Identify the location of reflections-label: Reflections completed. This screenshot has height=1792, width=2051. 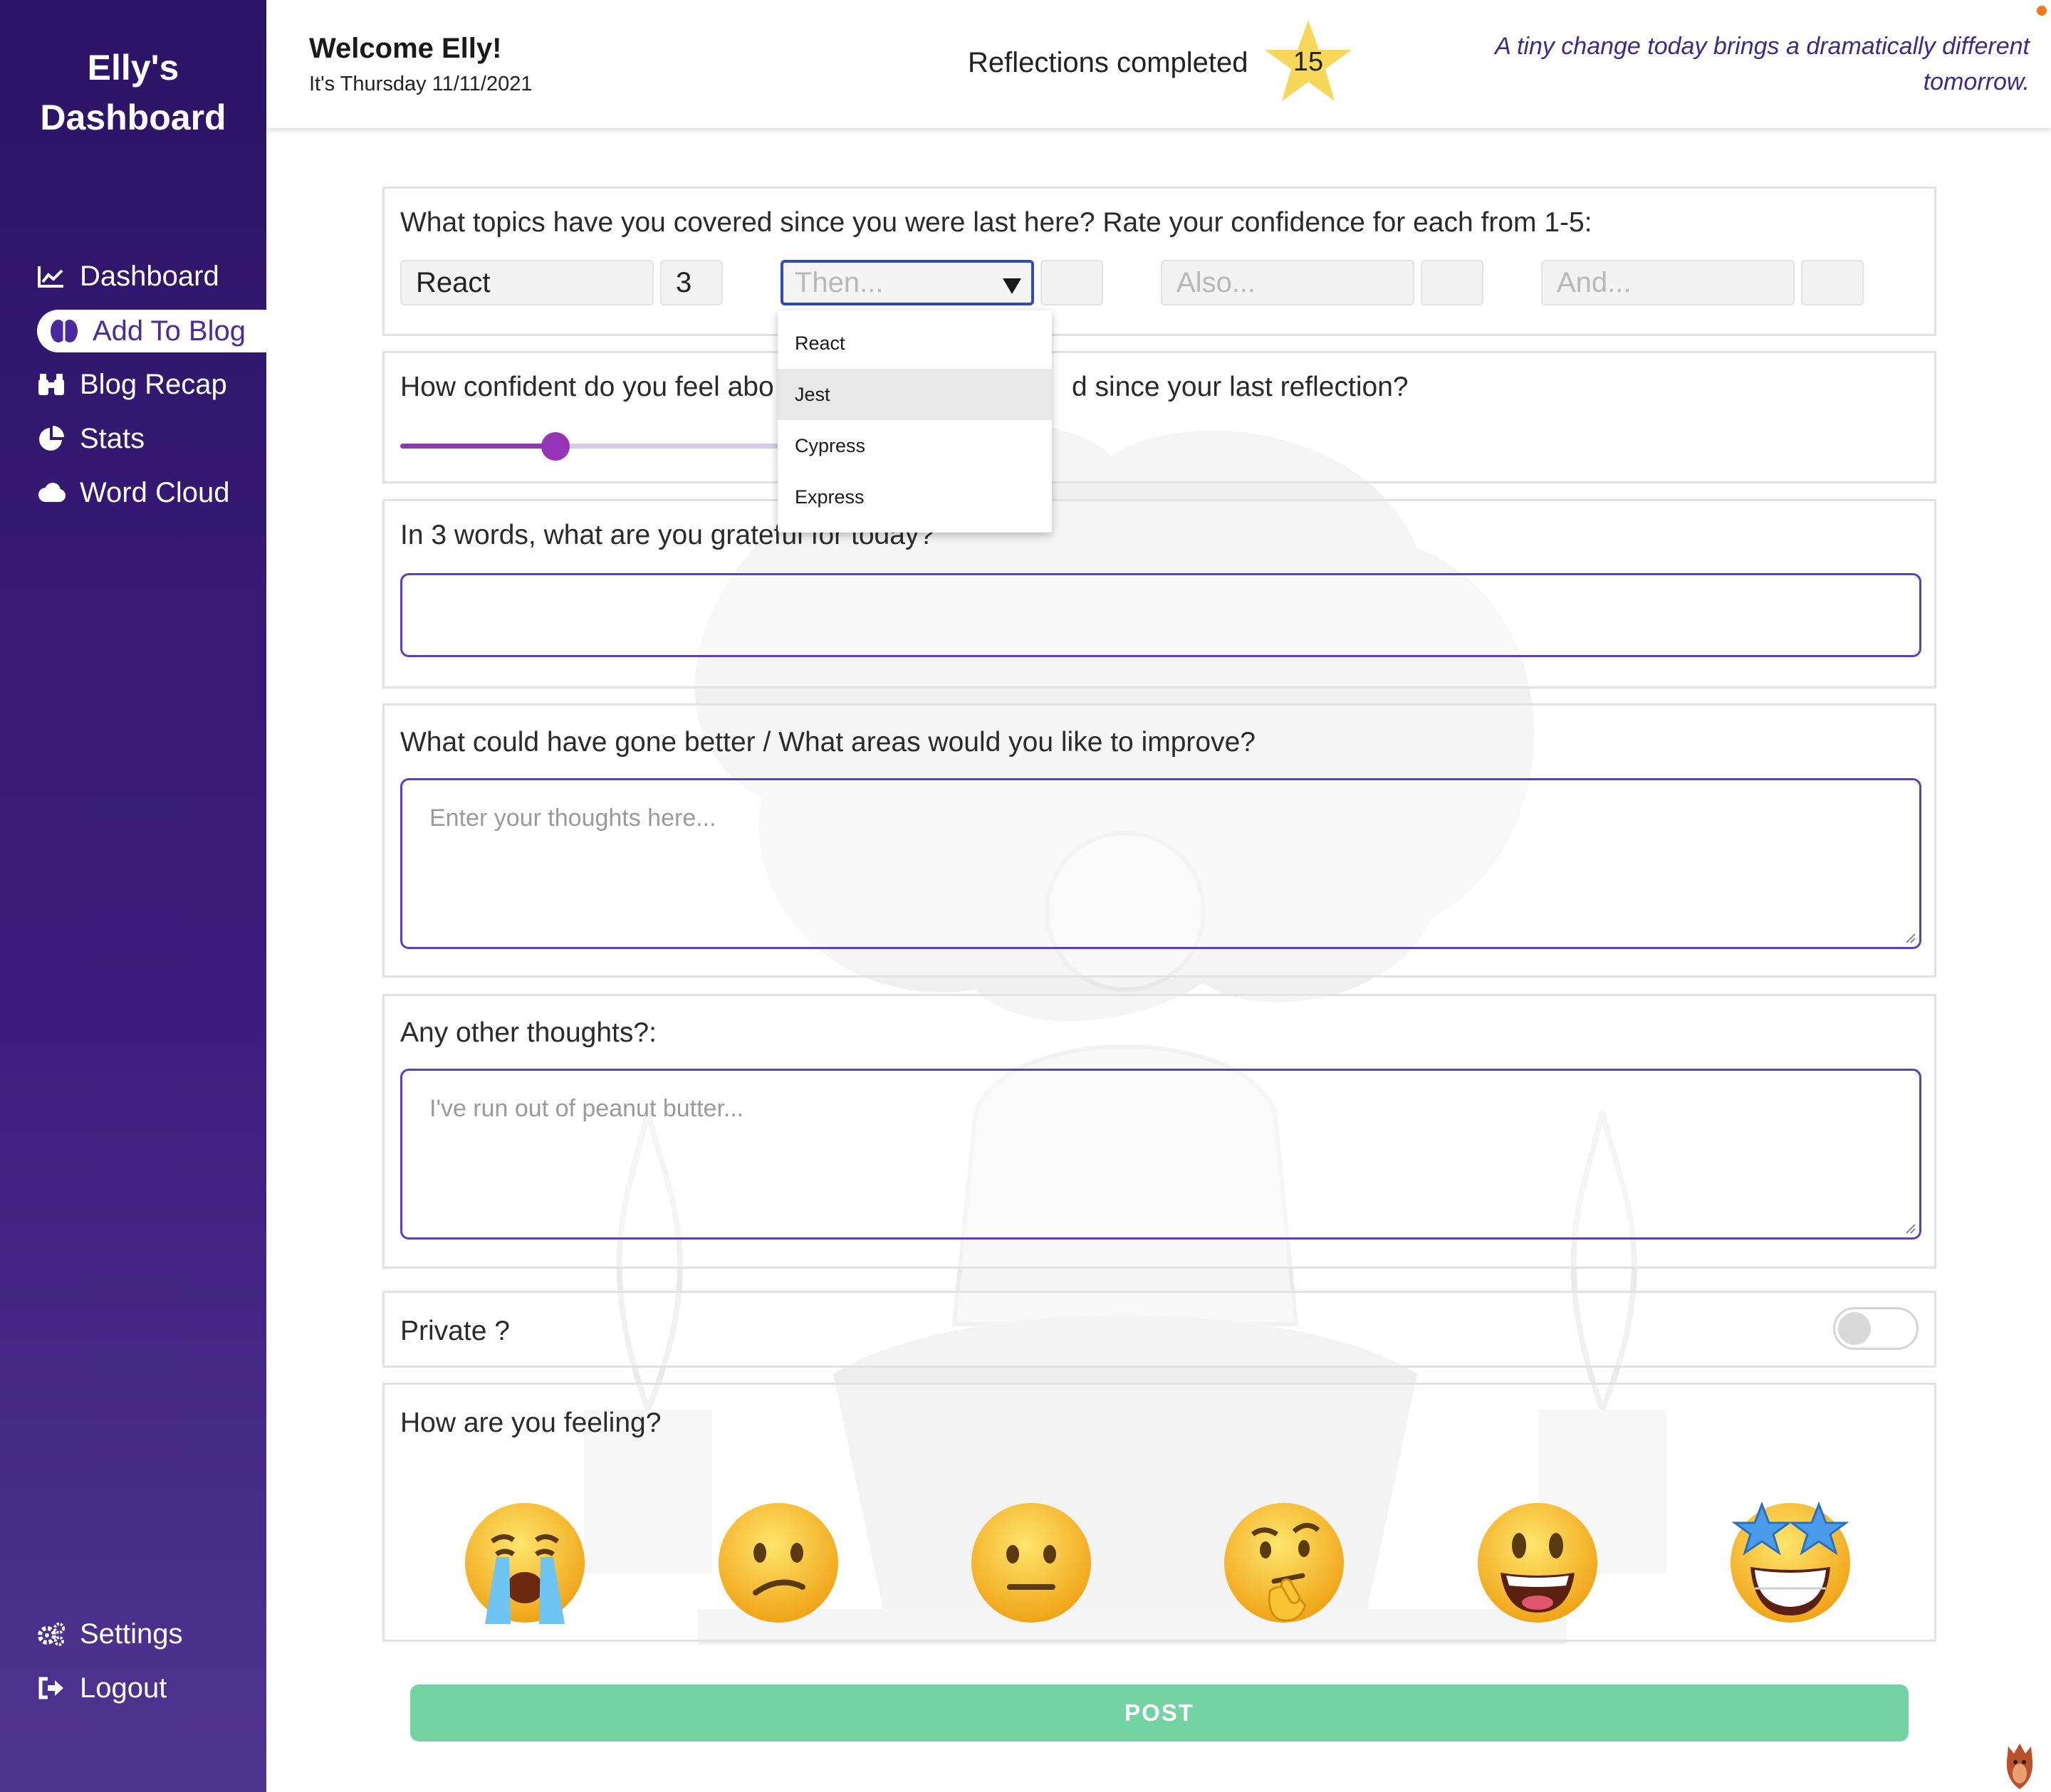
(1108, 63).